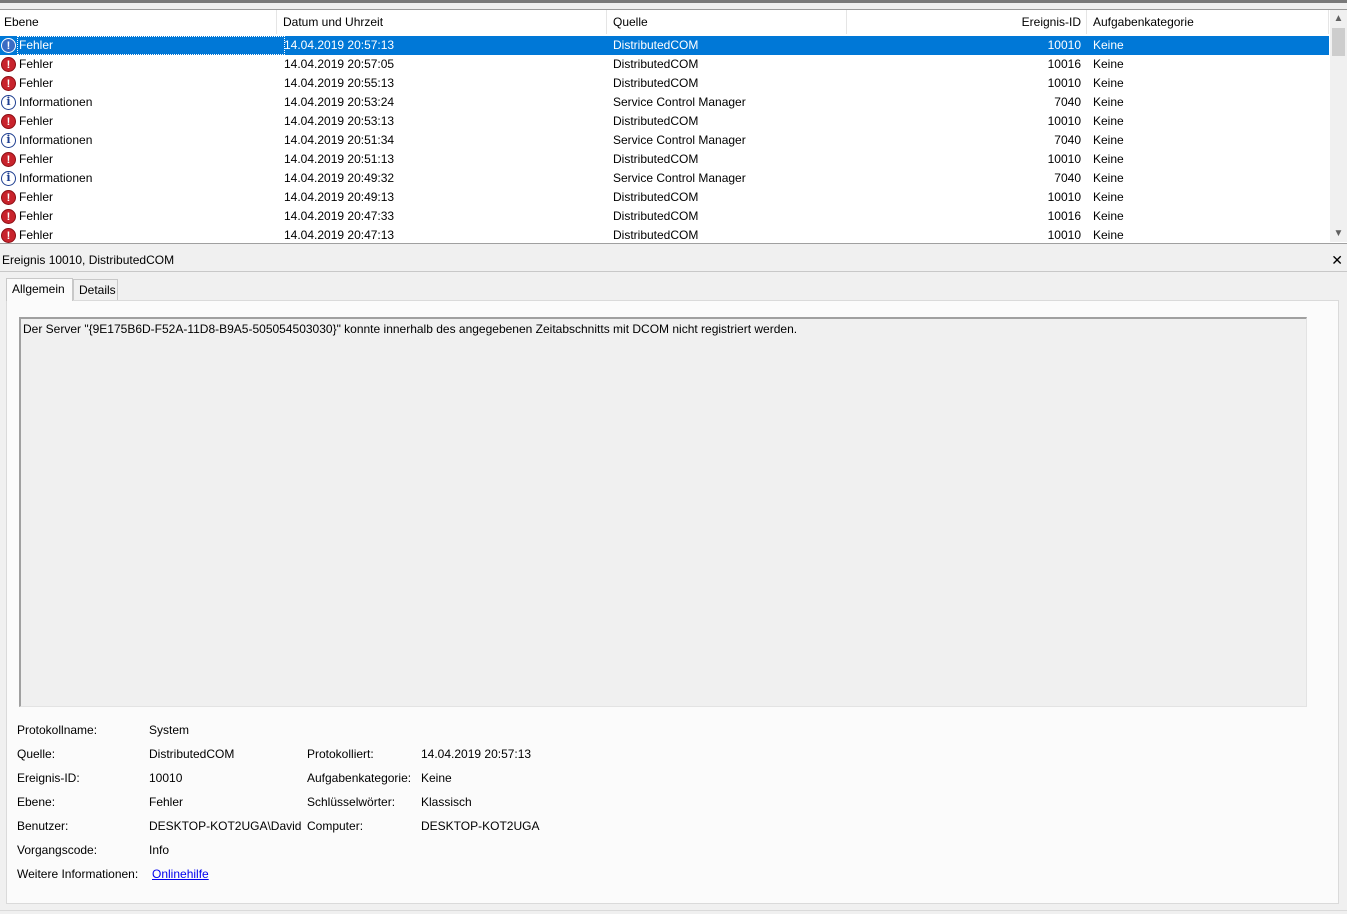 The height and width of the screenshot is (914, 1347). I want to click on cell-datetime: 14.04.2019 20:47:13, so click(339, 235).